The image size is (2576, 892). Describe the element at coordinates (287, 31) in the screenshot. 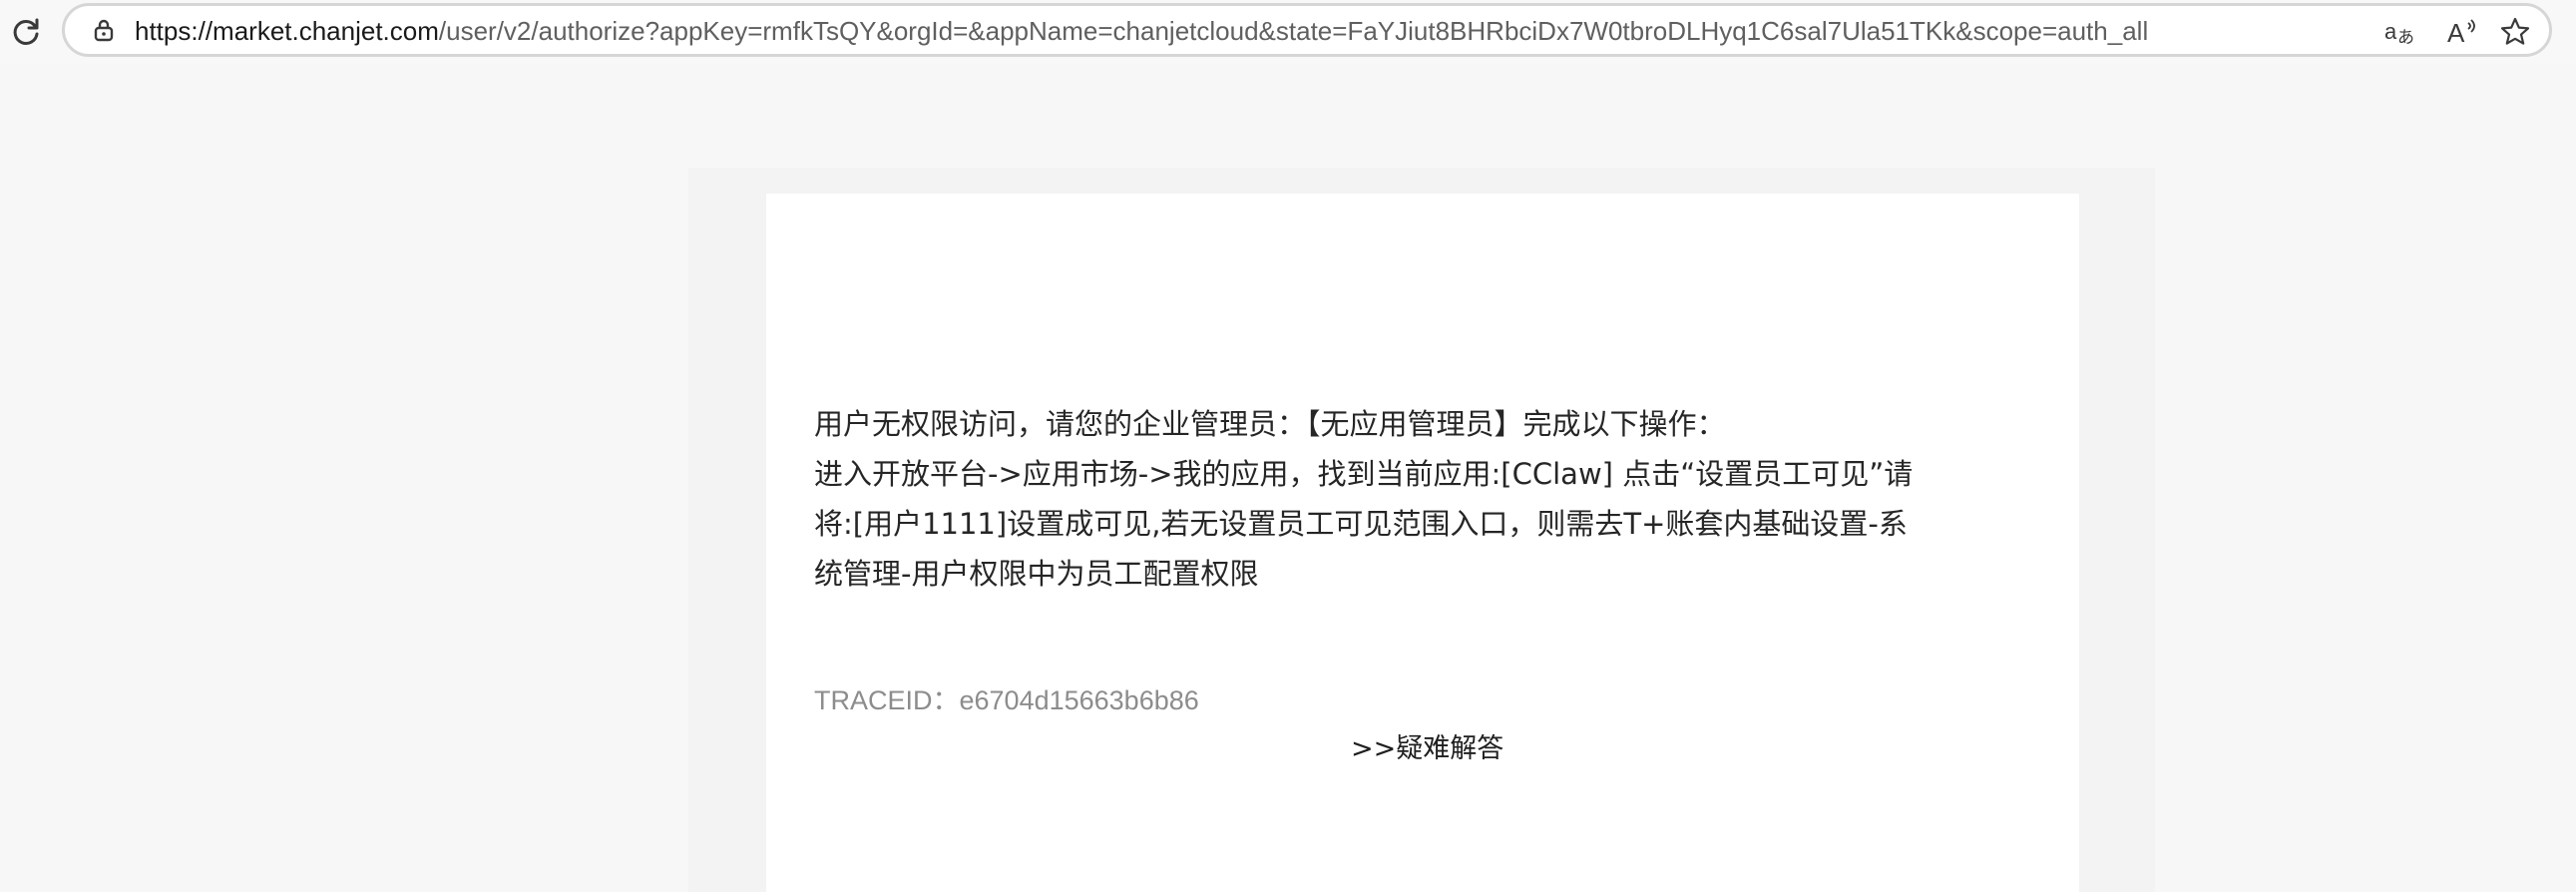

I see `url-domain: https://market.chanjet.com` at that location.